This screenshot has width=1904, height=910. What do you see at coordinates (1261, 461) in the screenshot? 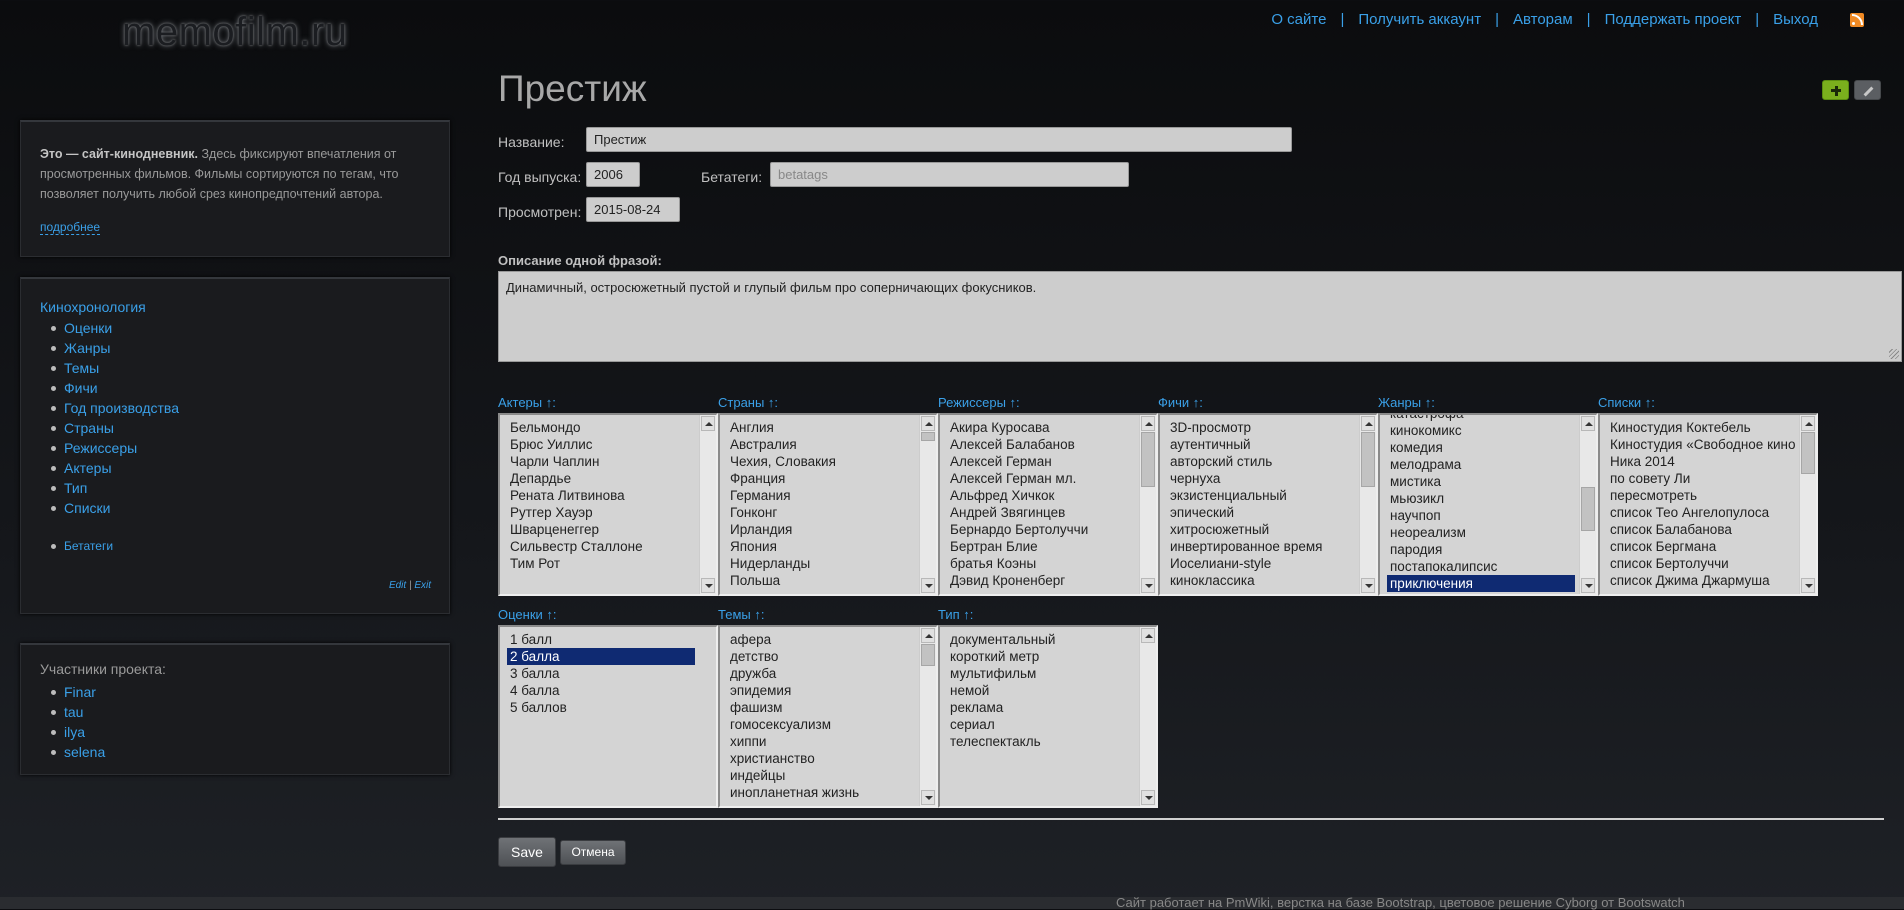
I see `list-option: авторский стиль` at bounding box center [1261, 461].